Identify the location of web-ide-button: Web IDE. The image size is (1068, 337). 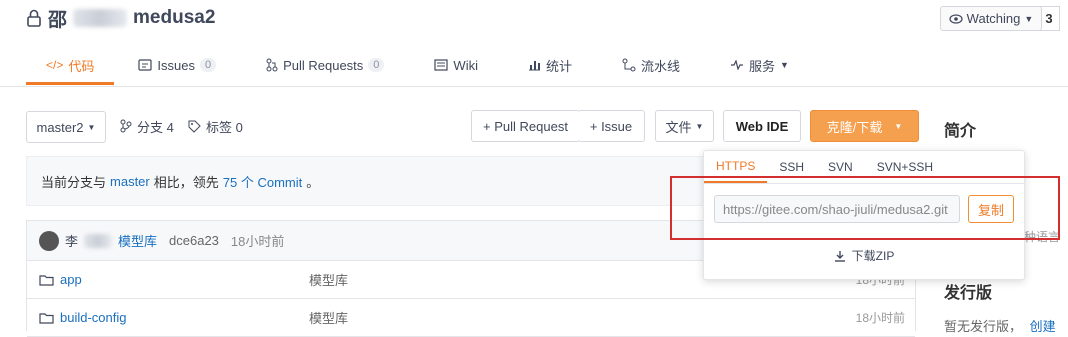
(762, 126).